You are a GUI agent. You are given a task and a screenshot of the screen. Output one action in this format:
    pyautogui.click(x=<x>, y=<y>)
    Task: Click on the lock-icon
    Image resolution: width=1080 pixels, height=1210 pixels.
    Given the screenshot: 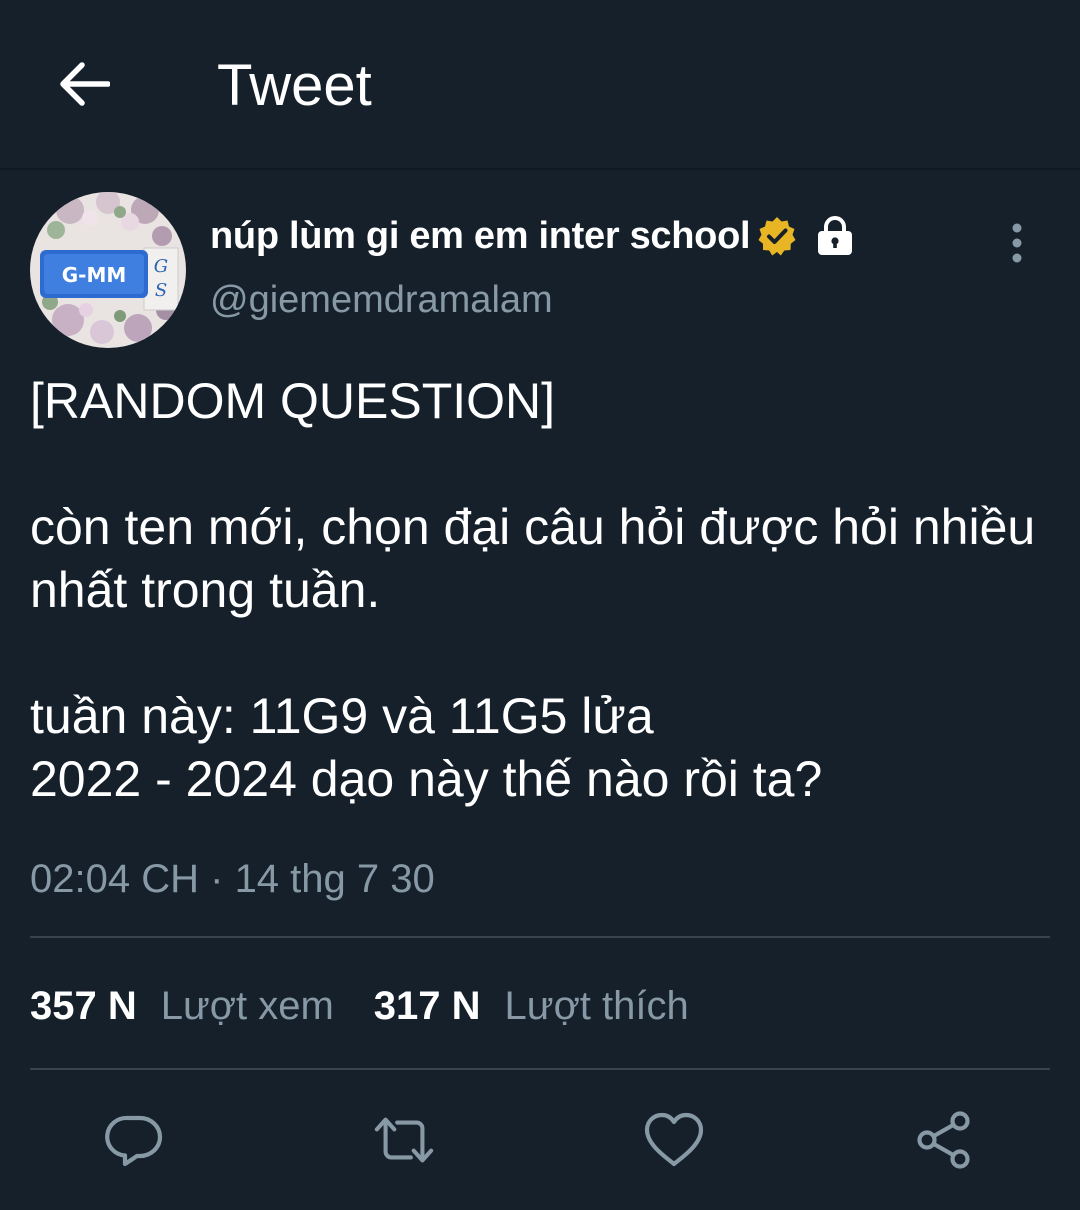 What is the action you would take?
    pyautogui.click(x=835, y=236)
    